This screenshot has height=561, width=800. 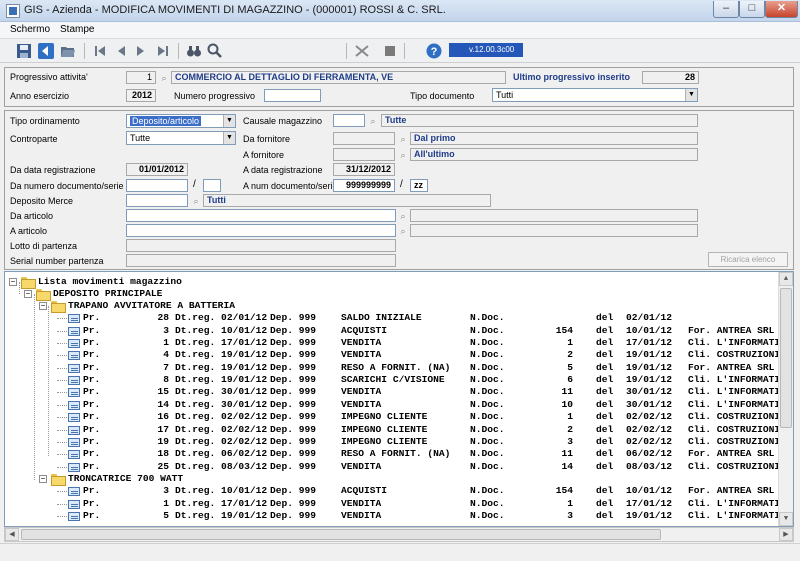 I want to click on row-ndoc-label: N.Doc., so click(x=487, y=330).